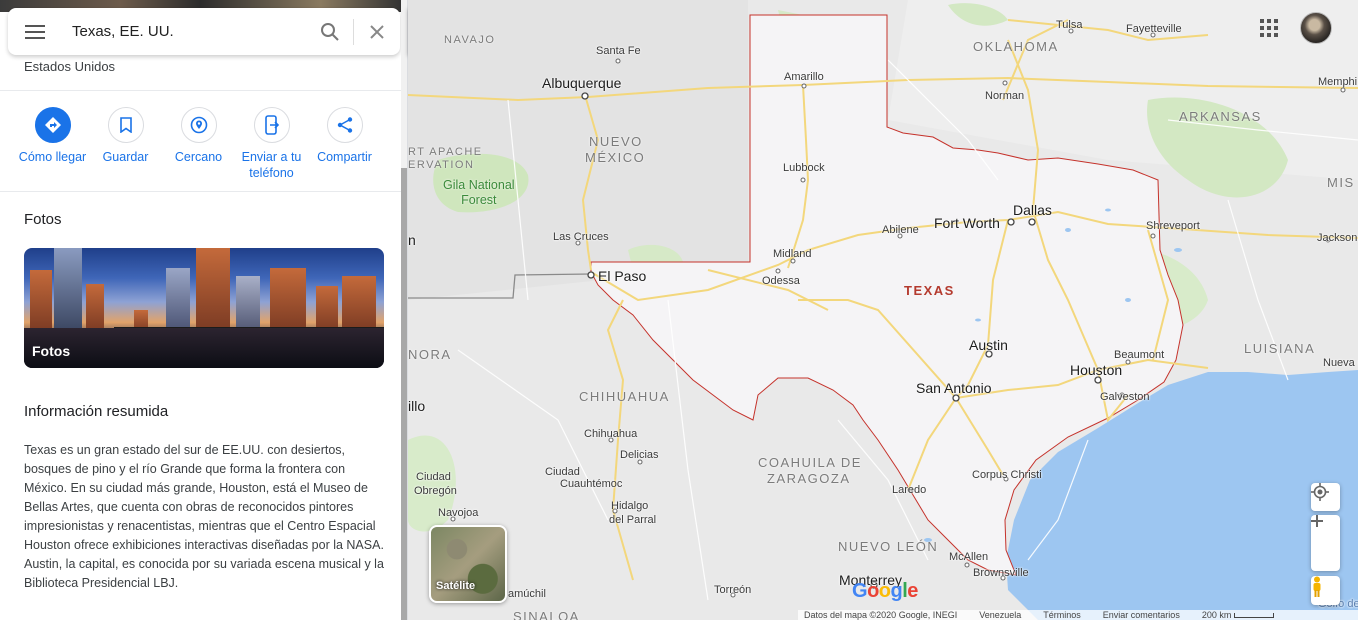 The height and width of the screenshot is (620, 1358). I want to click on city-label: McAllen, so click(969, 557).